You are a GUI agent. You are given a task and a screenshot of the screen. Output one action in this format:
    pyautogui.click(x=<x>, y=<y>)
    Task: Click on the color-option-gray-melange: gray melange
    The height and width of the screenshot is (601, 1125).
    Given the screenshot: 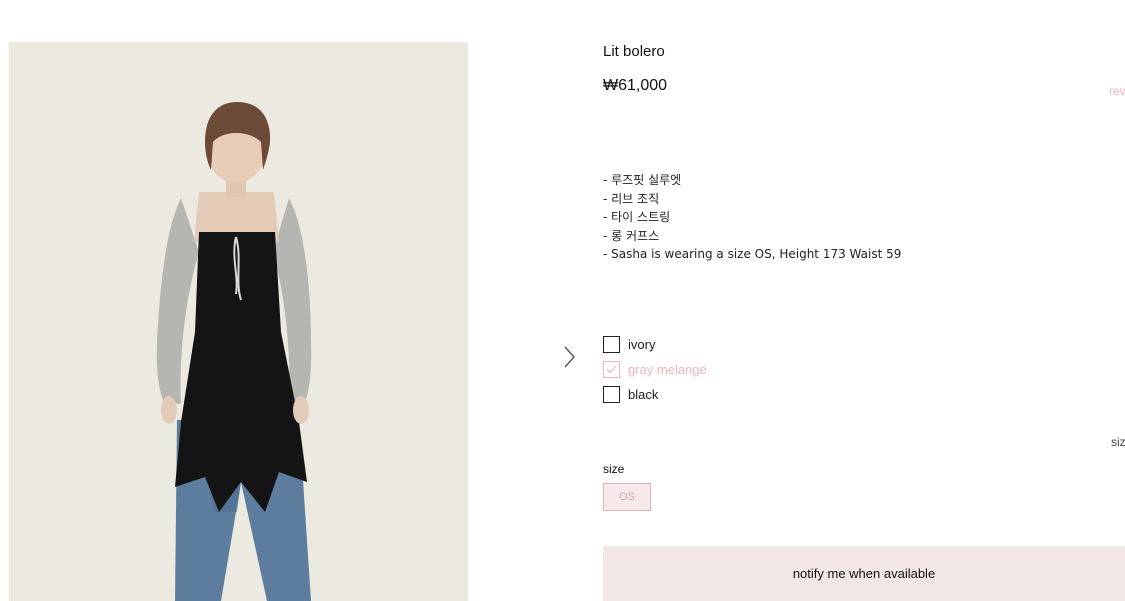 What is the action you would take?
    pyautogui.click(x=655, y=369)
    